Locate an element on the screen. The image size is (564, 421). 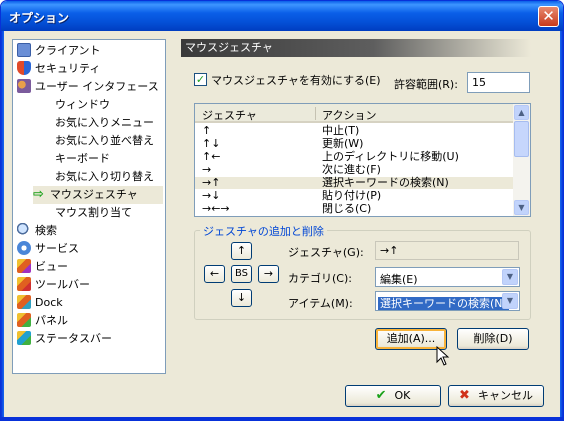
window-border-bottom is located at coordinates (282, 418).